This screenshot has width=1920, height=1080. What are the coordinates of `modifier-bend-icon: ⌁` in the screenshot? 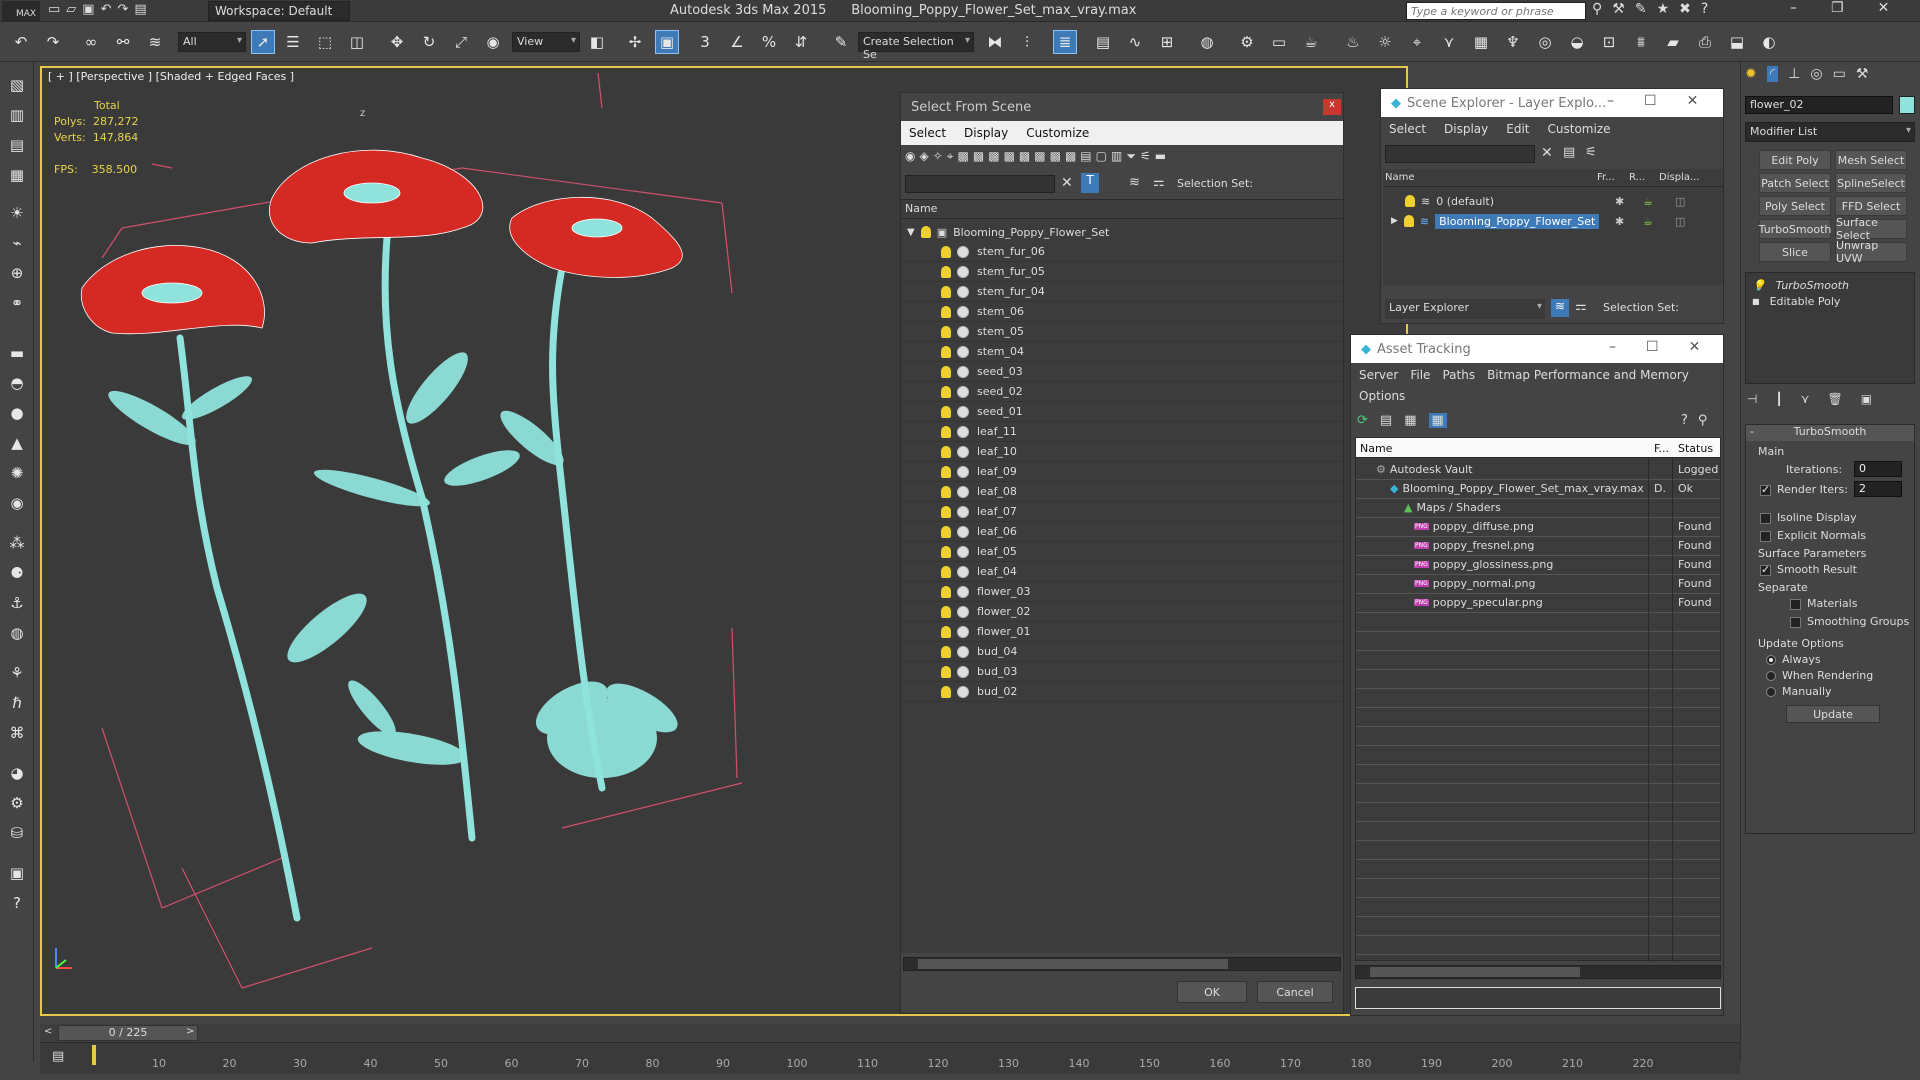 It's located at (17, 243).